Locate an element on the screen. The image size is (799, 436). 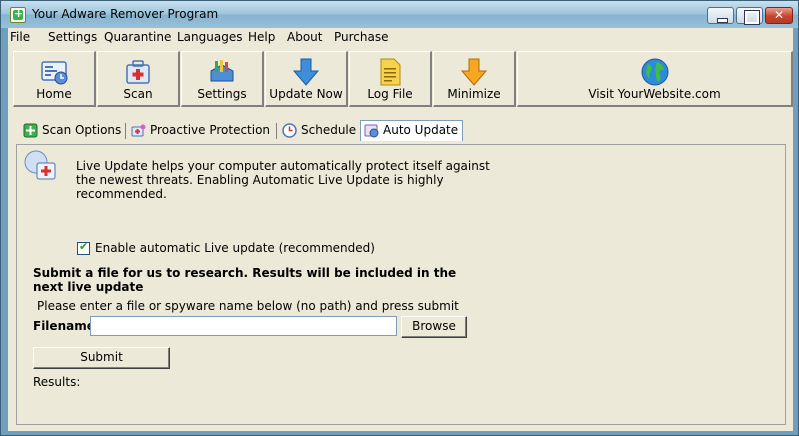
log-file-label: Log File is located at coordinates (390, 94).